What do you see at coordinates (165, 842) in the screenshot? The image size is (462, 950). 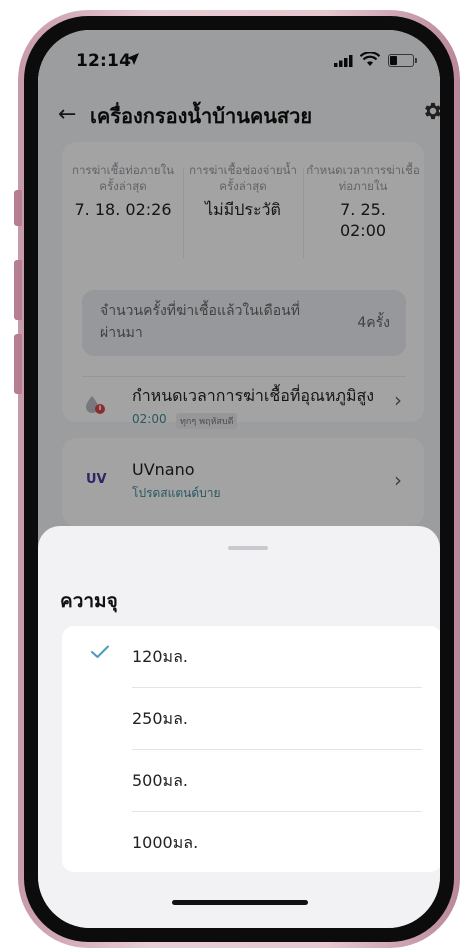 I see `option-label: 1000มล.` at bounding box center [165, 842].